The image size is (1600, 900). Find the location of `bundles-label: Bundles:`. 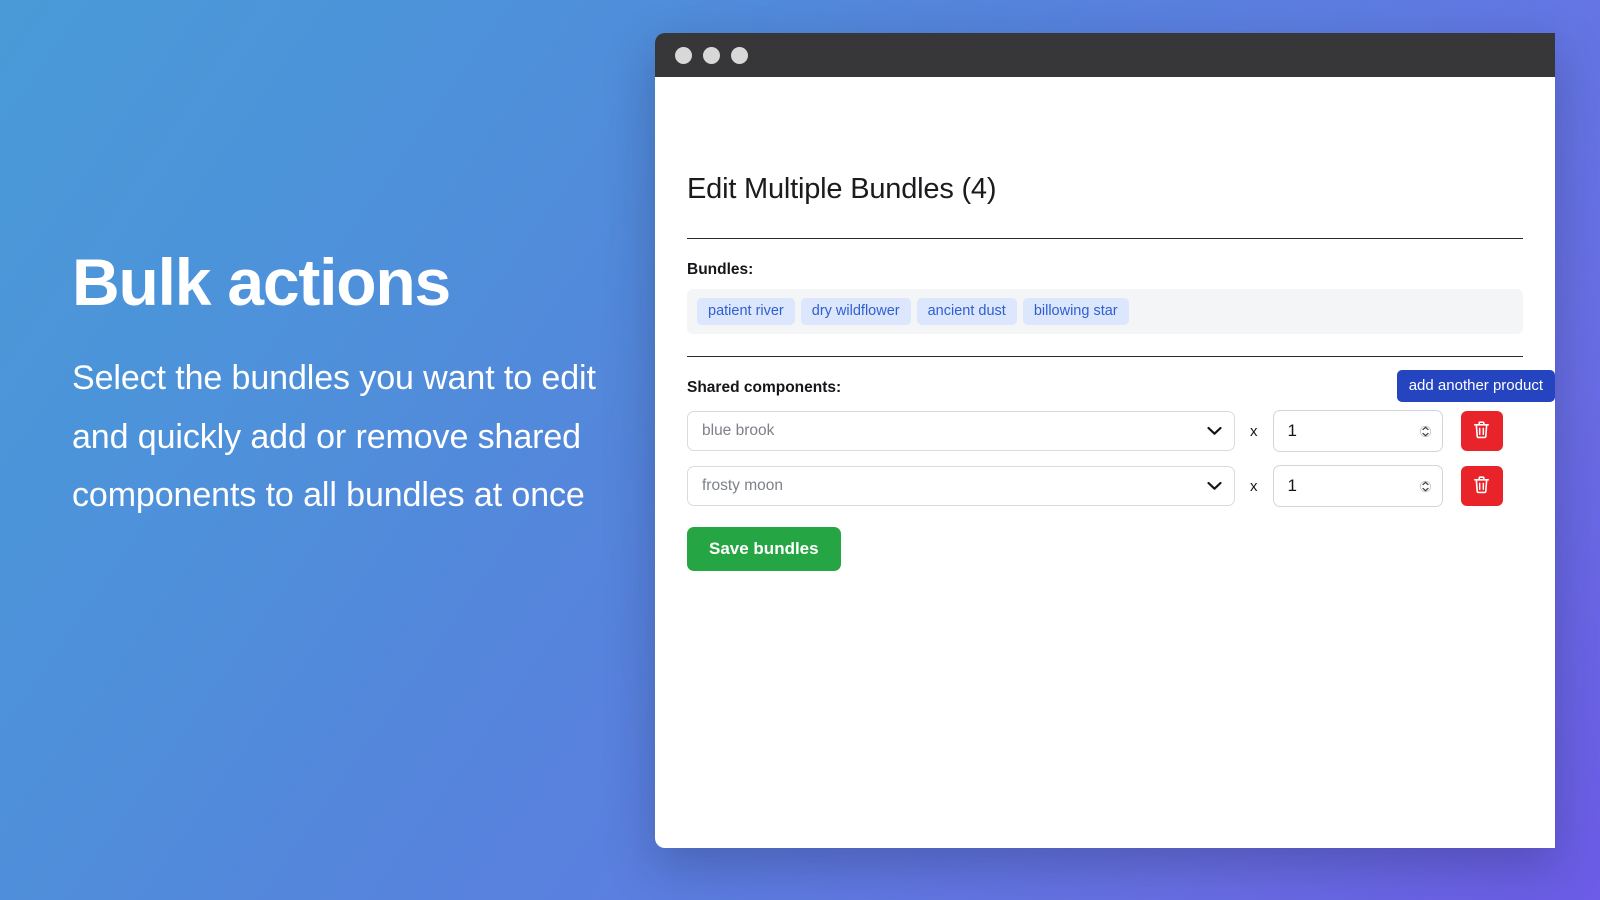

bundles-label: Bundles: is located at coordinates (720, 269).